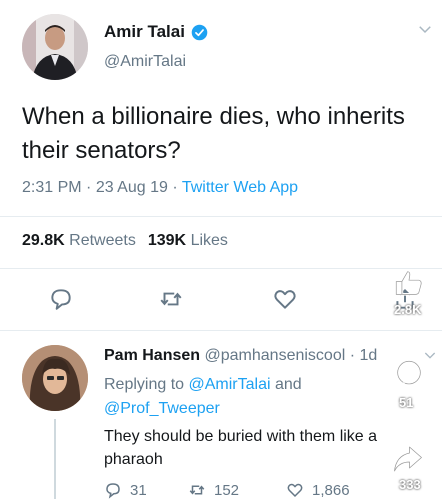 This screenshot has height=503, width=442. I want to click on reply-header: Pam Hansen @pamhanseniscool · 1d, so click(240, 356).